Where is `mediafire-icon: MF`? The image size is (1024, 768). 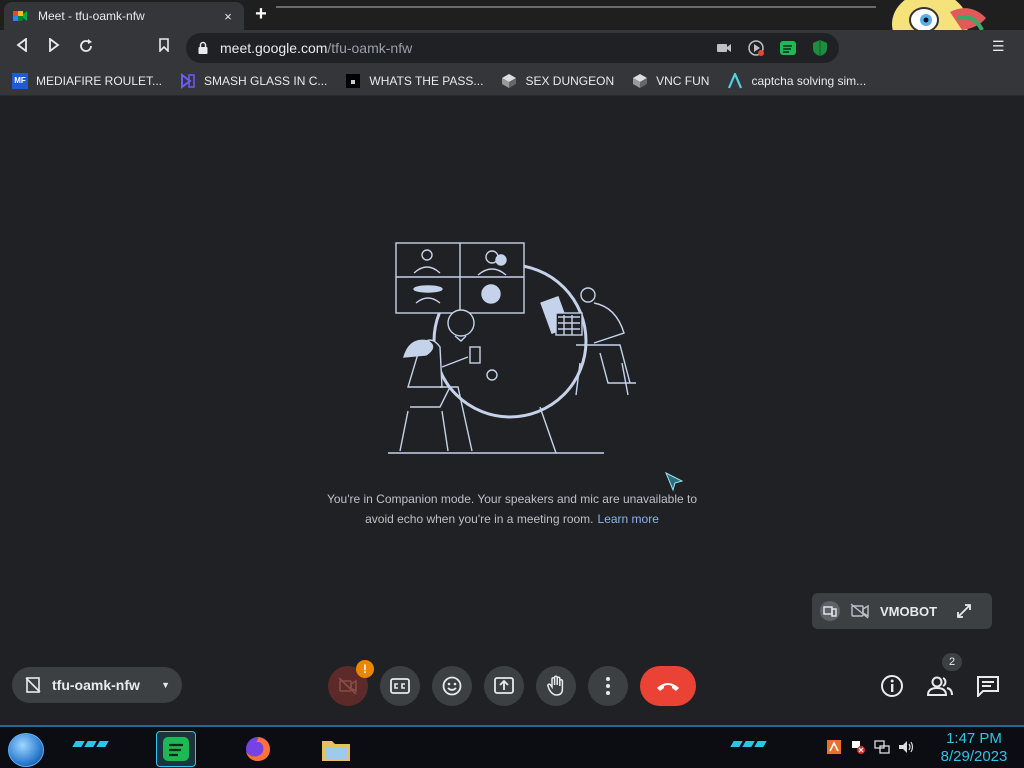
mediafire-icon: MF is located at coordinates (20, 80).